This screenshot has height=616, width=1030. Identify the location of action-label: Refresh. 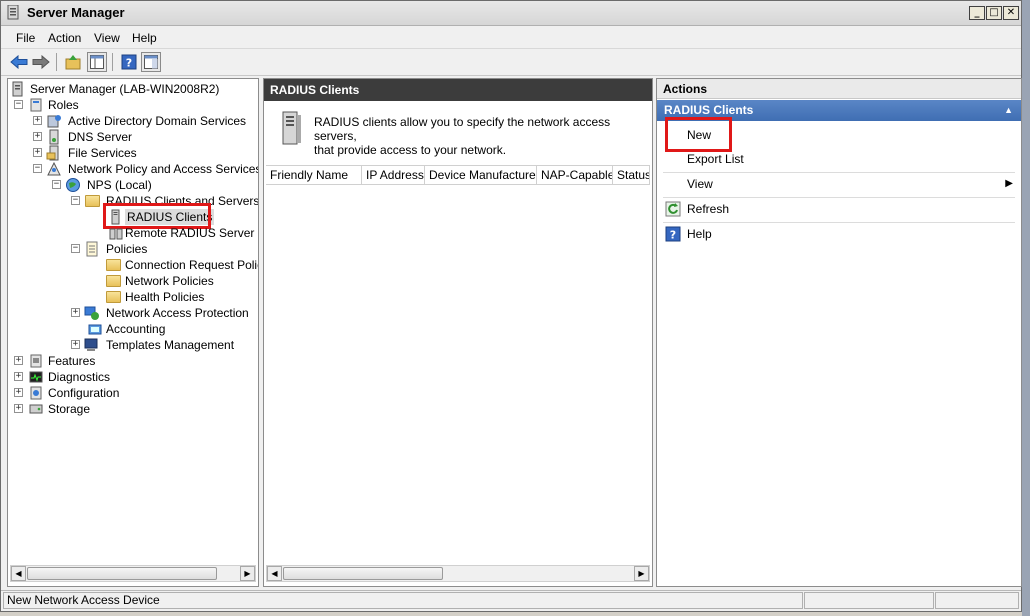
(708, 209).